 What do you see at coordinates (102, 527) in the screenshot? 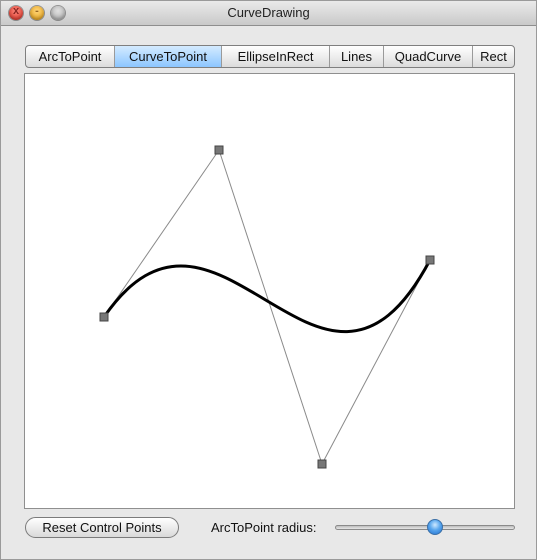
I see `reset-control-points-button: Reset Control Points` at bounding box center [102, 527].